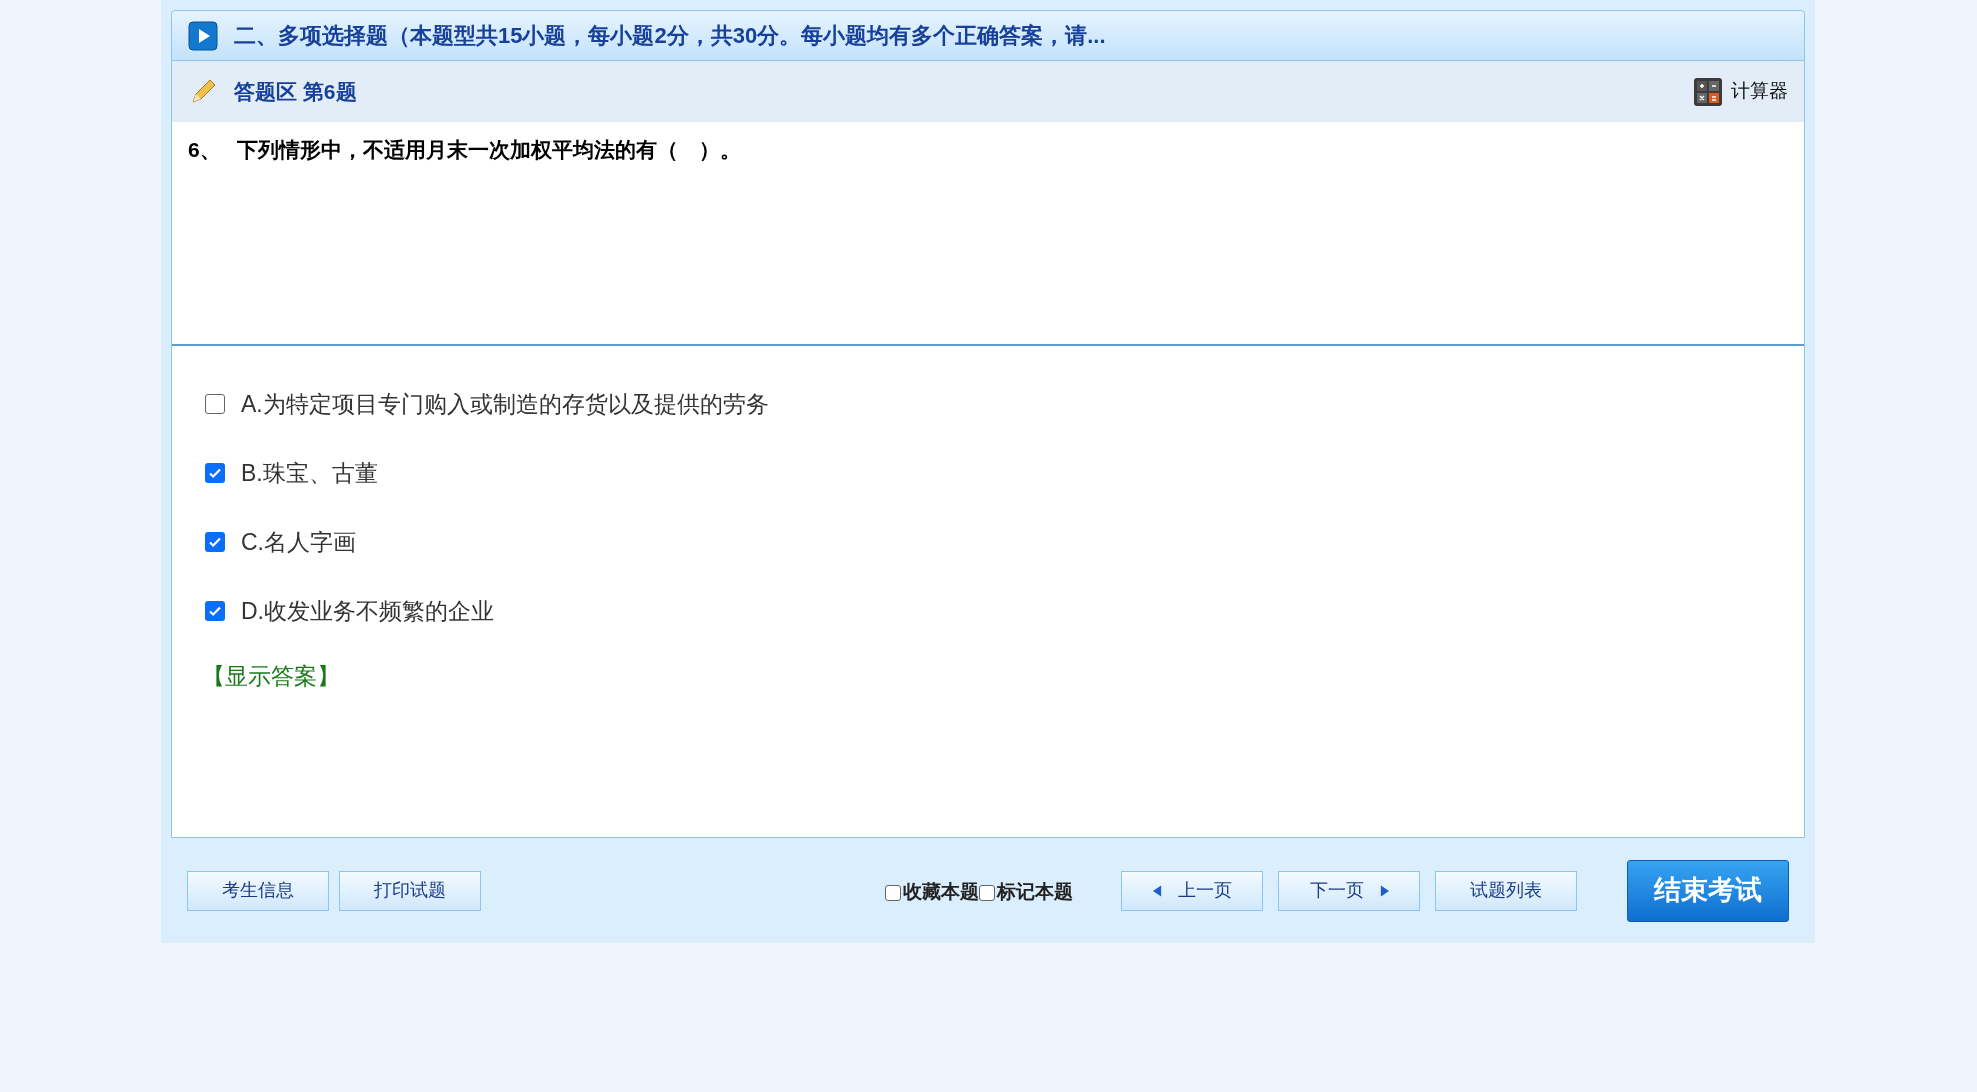 The height and width of the screenshot is (1092, 1977). What do you see at coordinates (1004, 542) in the screenshot?
I see `answer-option: C.名人字画` at bounding box center [1004, 542].